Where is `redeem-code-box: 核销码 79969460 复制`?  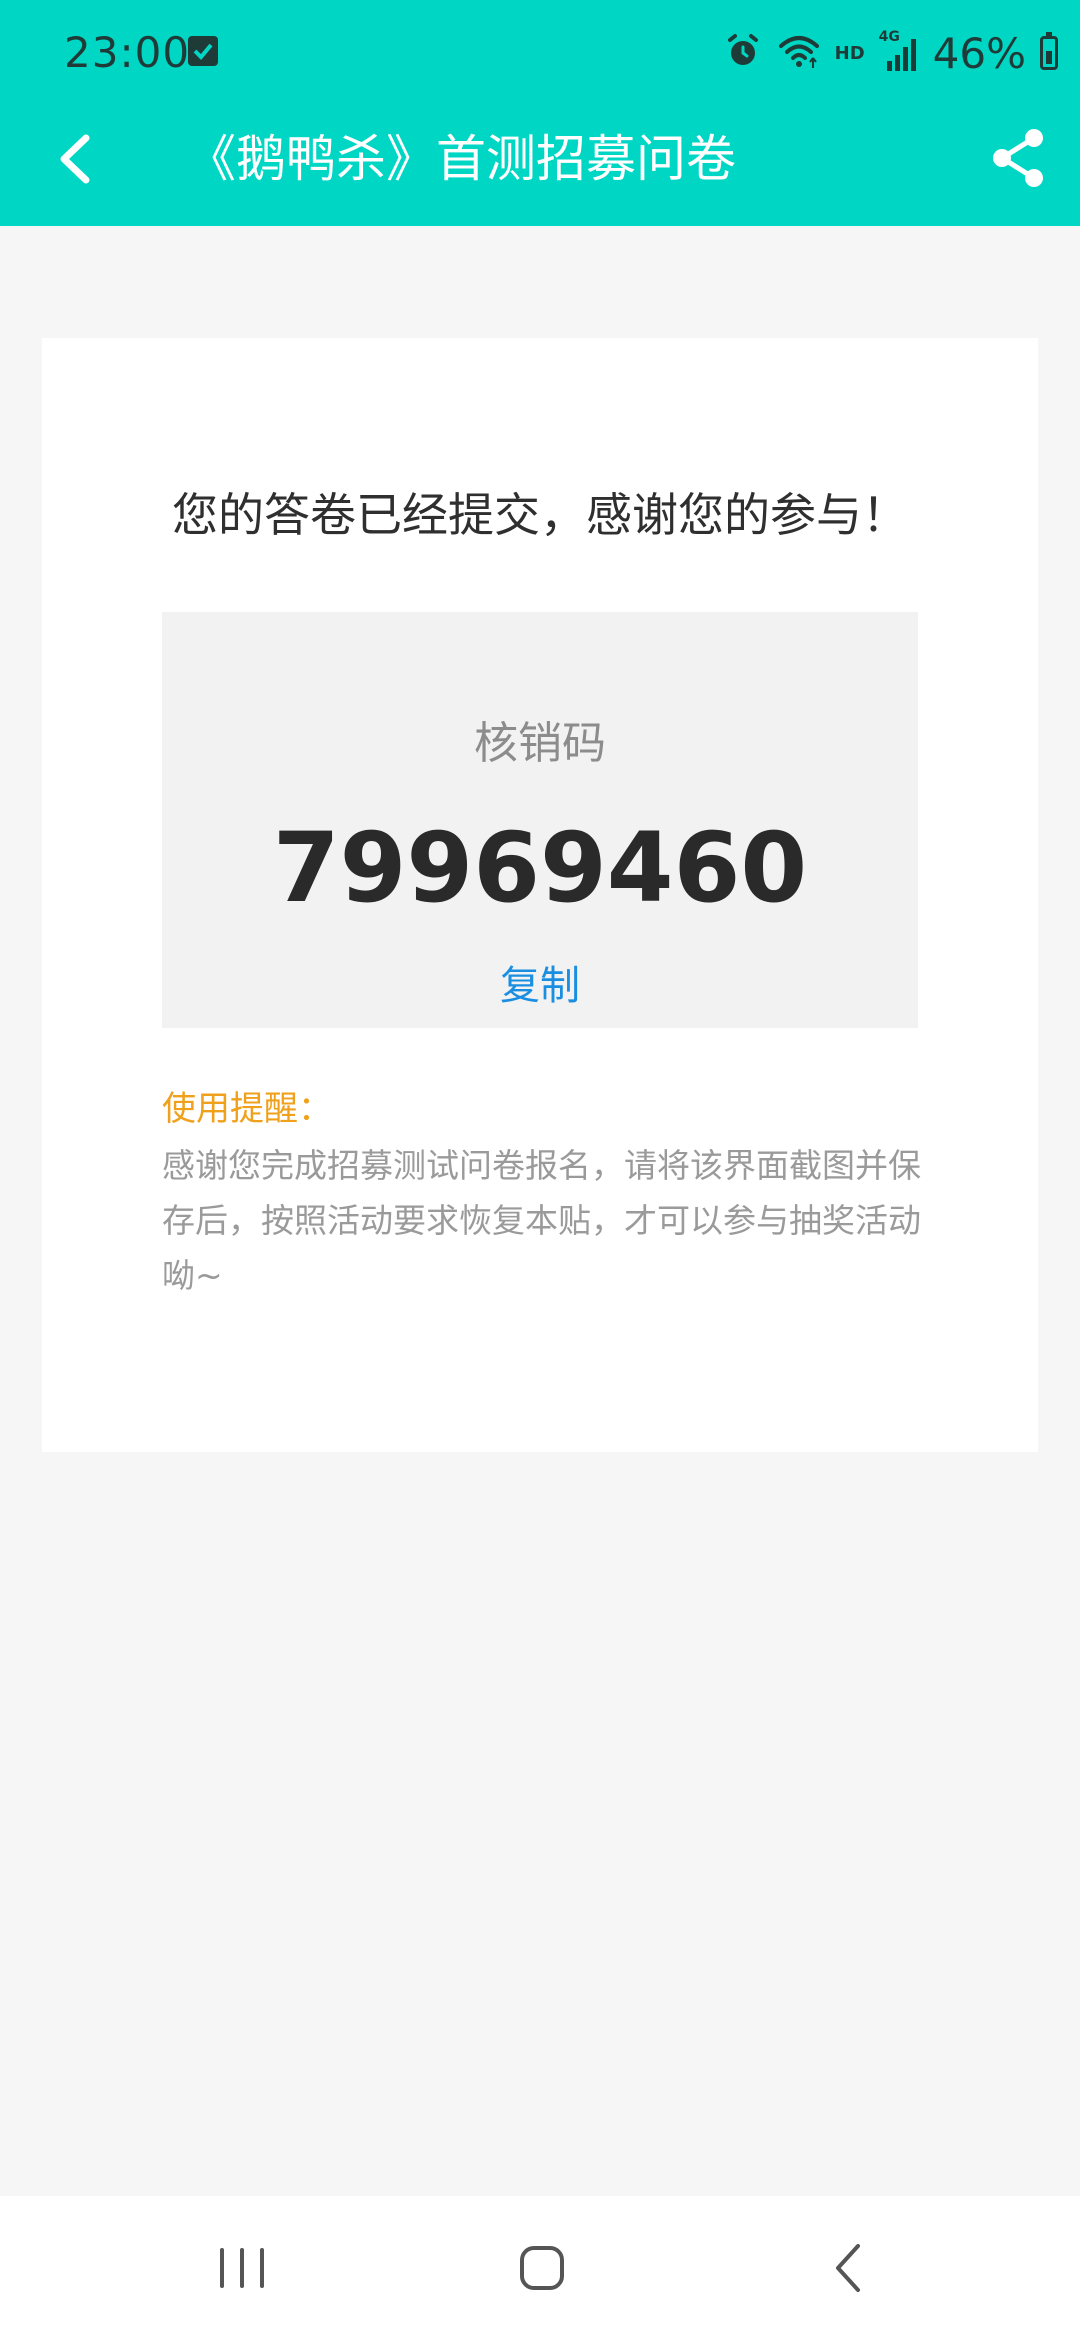
redeem-code-box: 核销码 79969460 复制 is located at coordinates (540, 820).